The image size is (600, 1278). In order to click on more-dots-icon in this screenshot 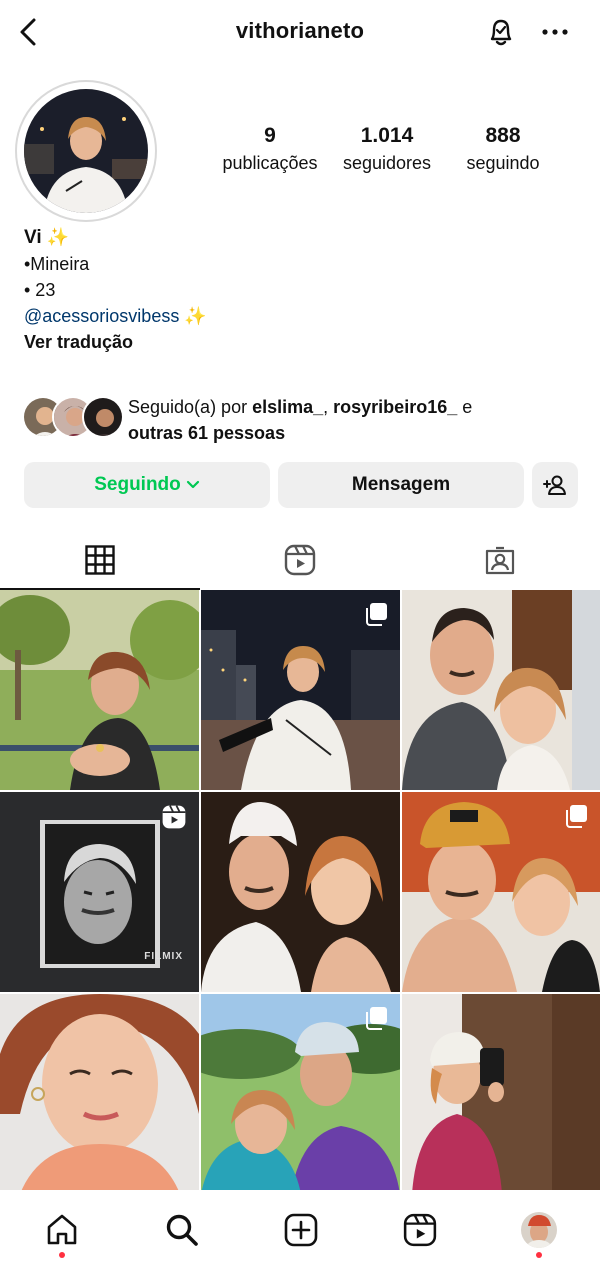, I will do `click(555, 32)`.